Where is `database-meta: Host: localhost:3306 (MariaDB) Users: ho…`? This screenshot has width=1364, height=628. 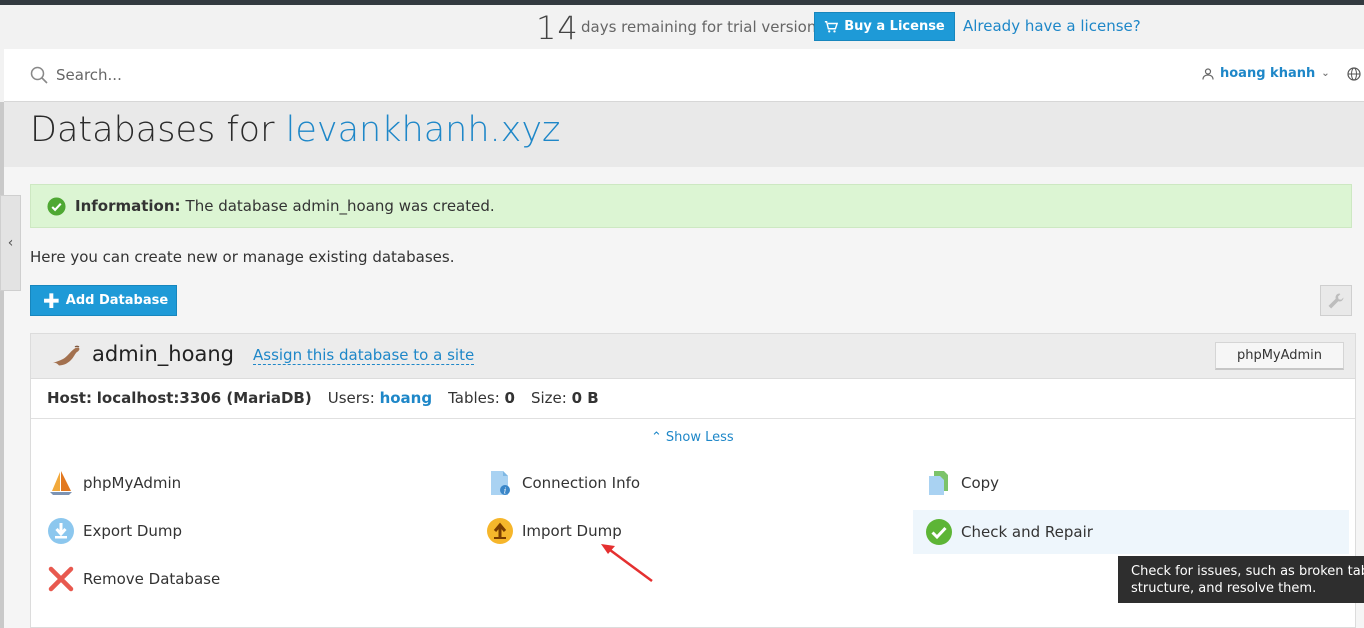 database-meta: Host: localhost:3306 (MariaDB) Users: ho… is located at coordinates (323, 398).